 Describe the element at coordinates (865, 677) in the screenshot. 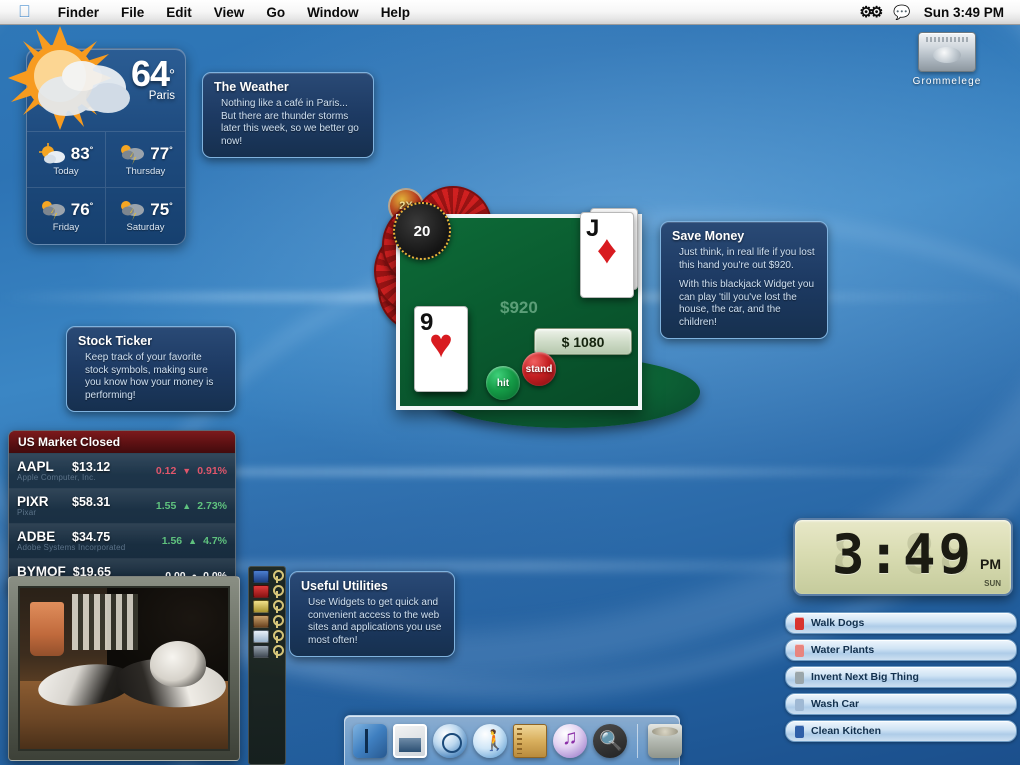

I see `todo-label: Invent Next Big Thing` at that location.